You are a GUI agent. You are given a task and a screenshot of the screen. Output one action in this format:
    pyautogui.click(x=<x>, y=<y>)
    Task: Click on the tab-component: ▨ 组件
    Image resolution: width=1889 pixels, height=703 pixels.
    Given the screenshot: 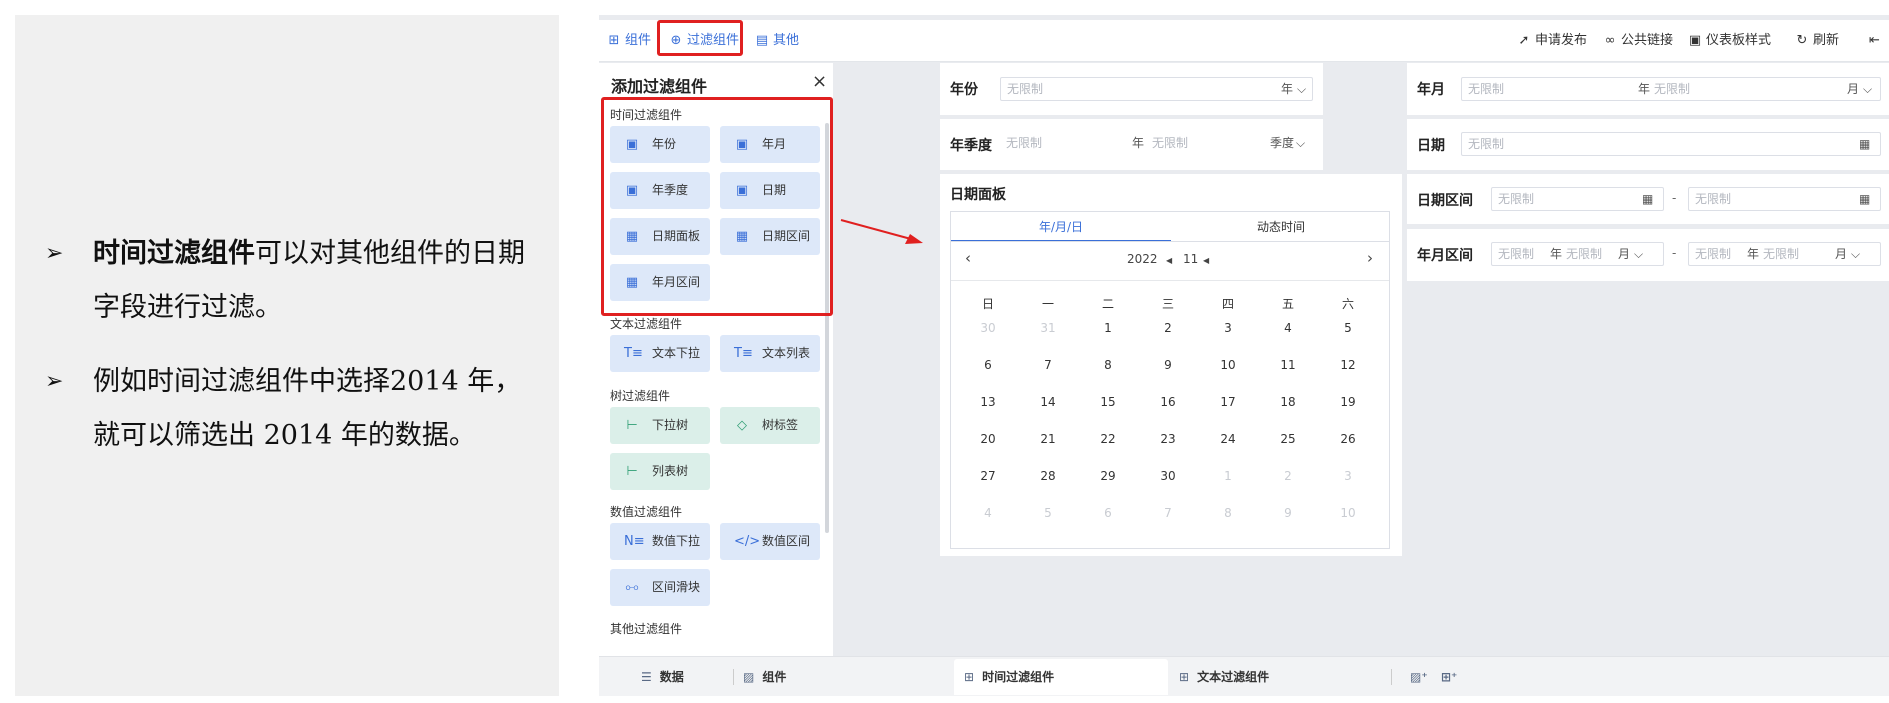 What is the action you would take?
    pyautogui.click(x=764, y=677)
    